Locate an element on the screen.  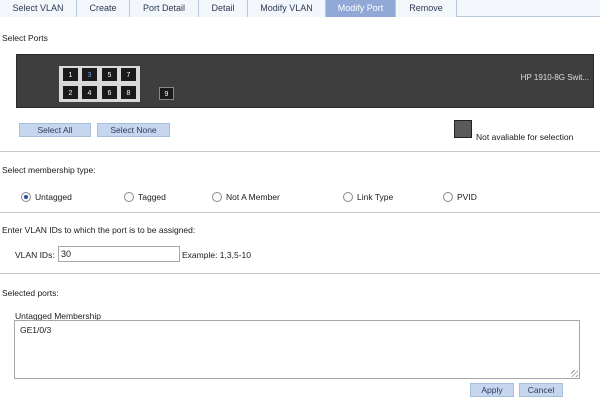
vlan-ids-input: 30 is located at coordinates (119, 254).